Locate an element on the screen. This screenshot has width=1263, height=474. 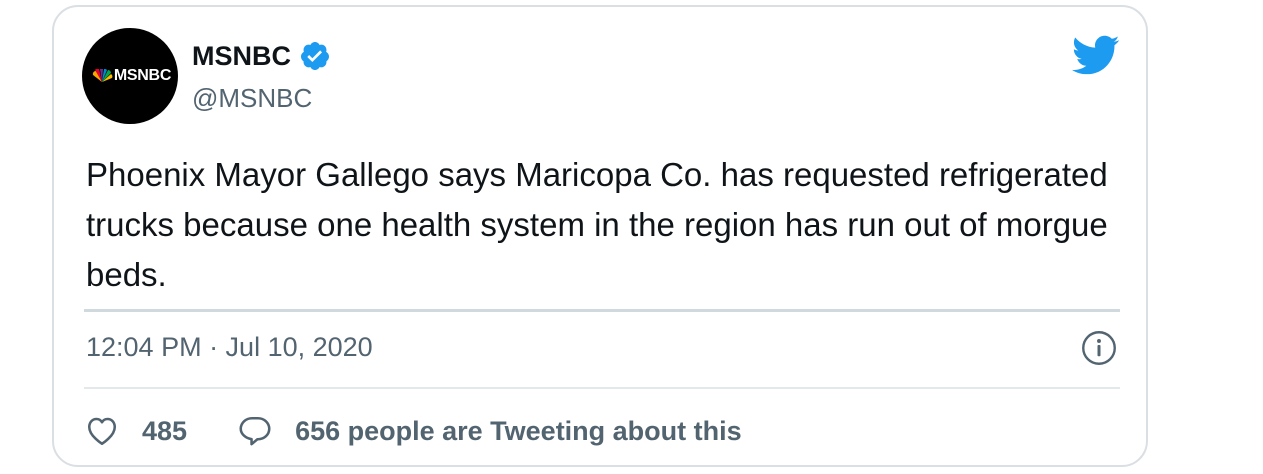
author-display-name: MSNBC is located at coordinates (241, 56).